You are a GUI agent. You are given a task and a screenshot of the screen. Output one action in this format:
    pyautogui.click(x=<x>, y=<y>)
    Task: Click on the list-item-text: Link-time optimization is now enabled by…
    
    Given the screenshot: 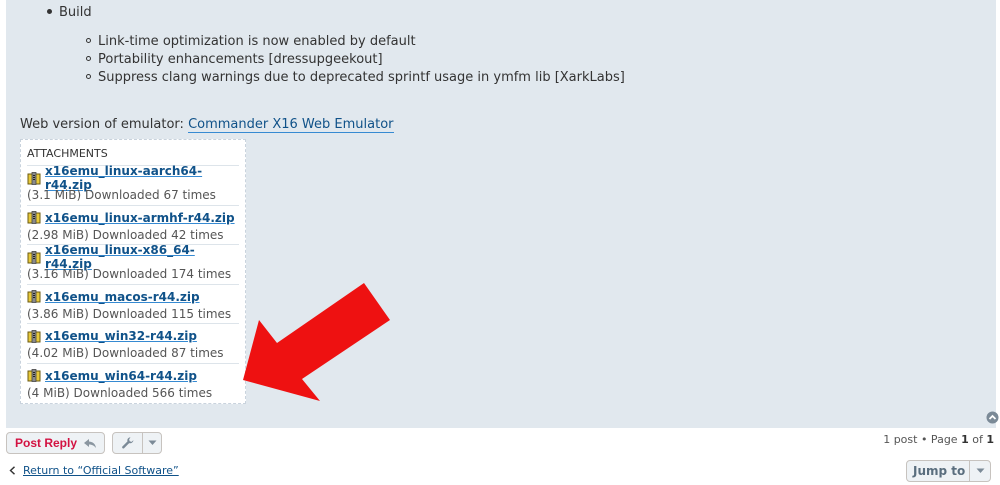 What is the action you would take?
    pyautogui.click(x=257, y=41)
    